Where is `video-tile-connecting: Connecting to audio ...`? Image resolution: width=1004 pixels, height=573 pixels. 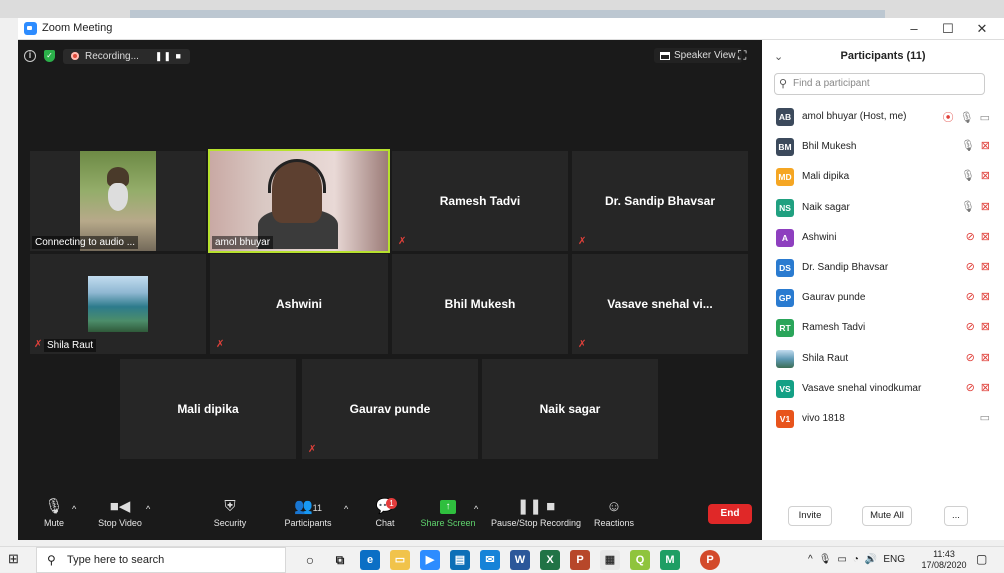 video-tile-connecting: Connecting to audio ... is located at coordinates (118, 201).